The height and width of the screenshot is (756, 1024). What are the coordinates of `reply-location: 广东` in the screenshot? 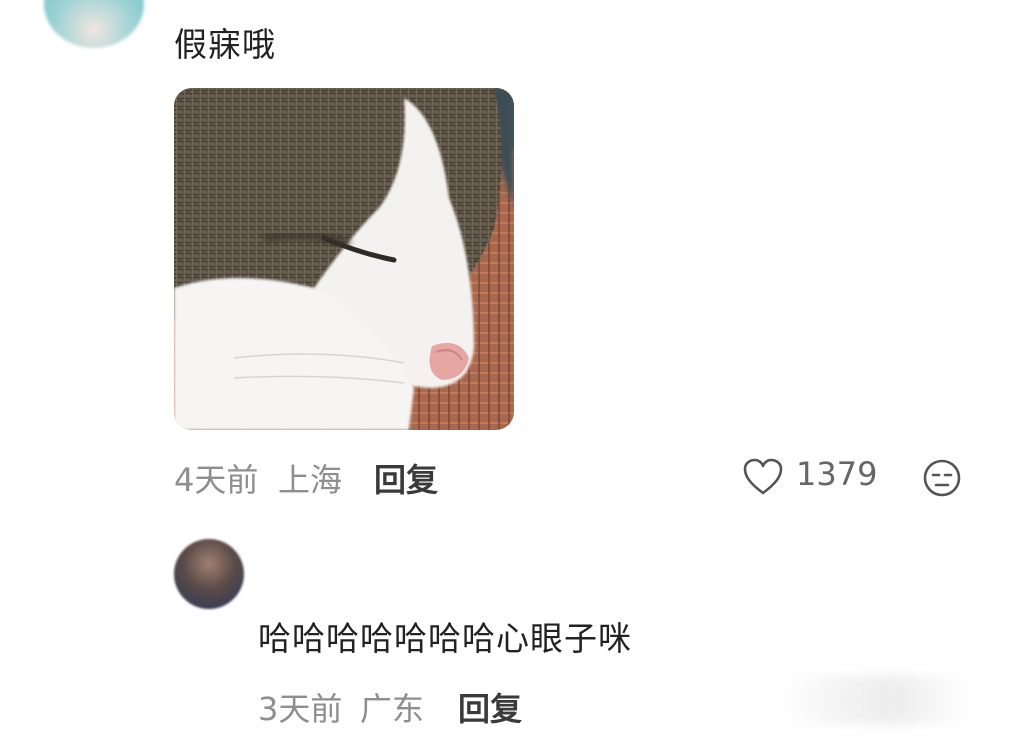 It's located at (392, 709).